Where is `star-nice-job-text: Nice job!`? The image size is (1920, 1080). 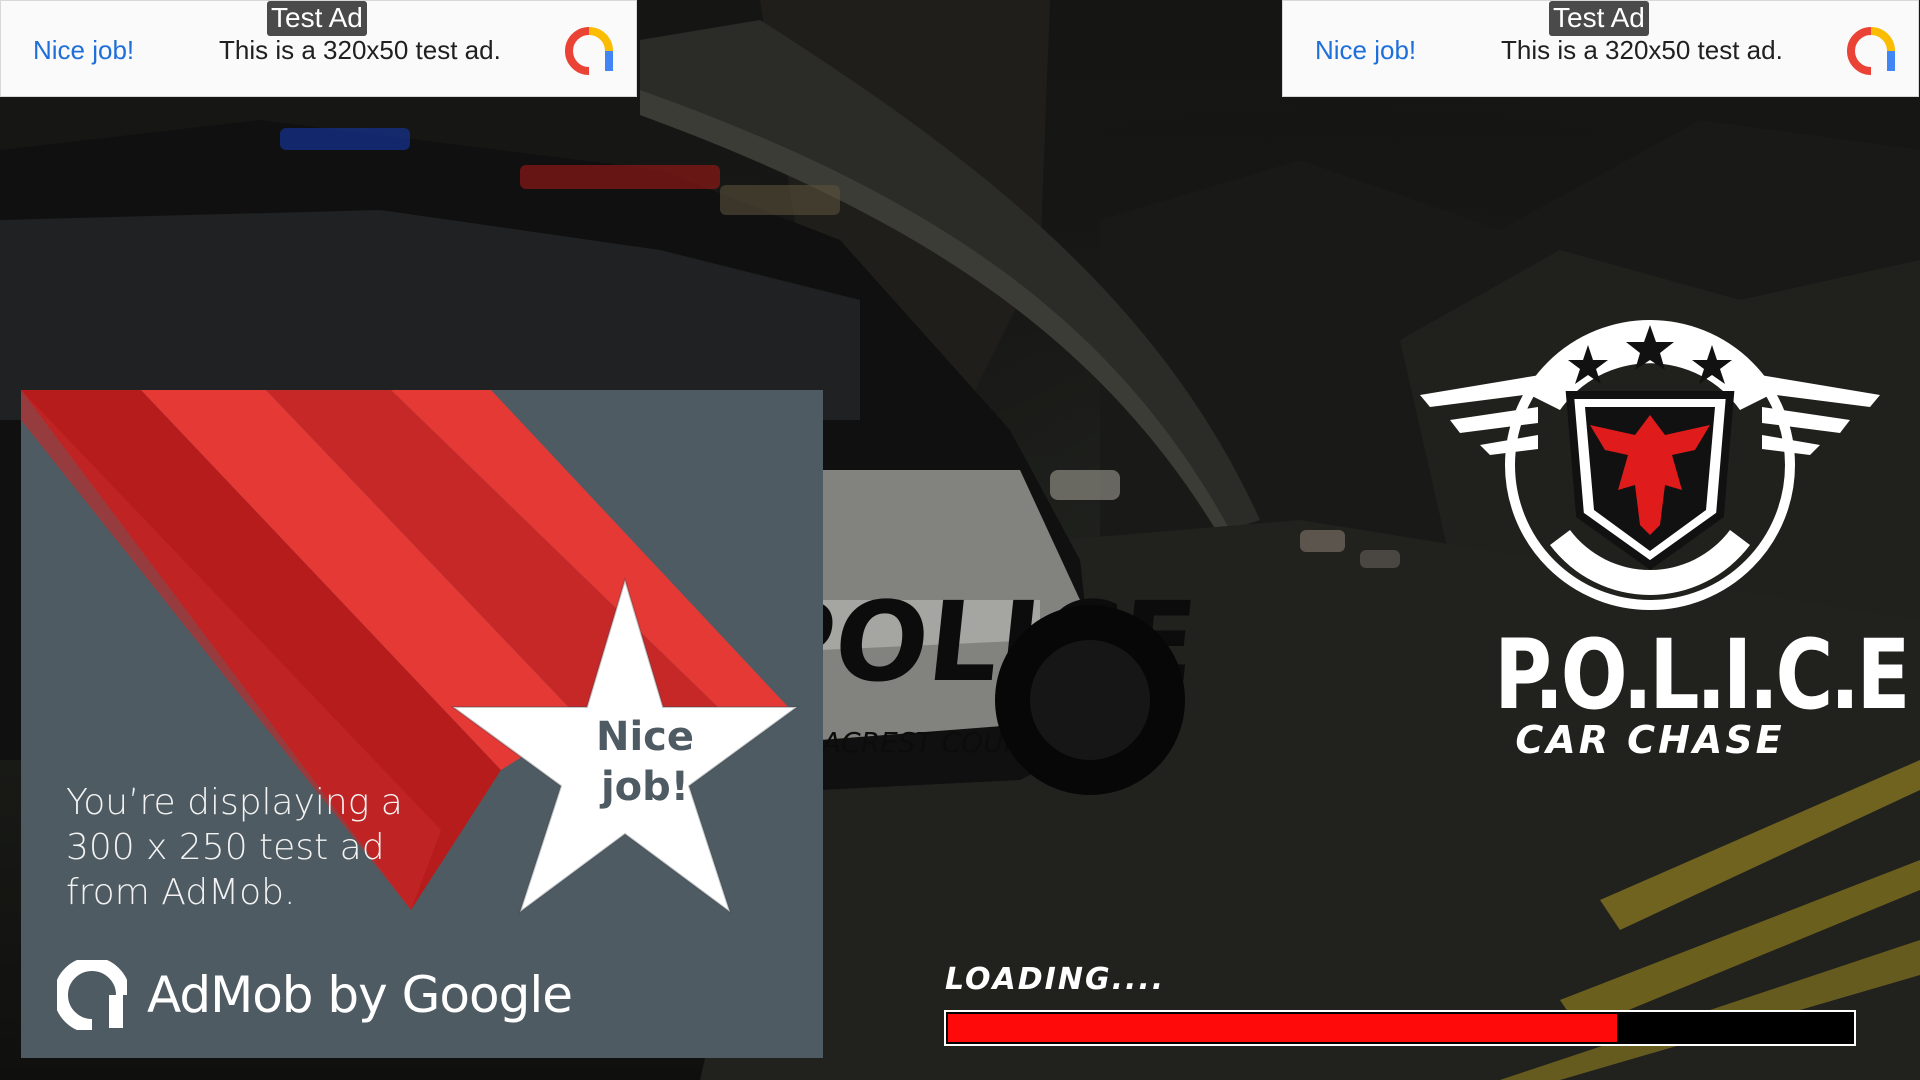 star-nice-job-text: Nice job! is located at coordinates (645, 762).